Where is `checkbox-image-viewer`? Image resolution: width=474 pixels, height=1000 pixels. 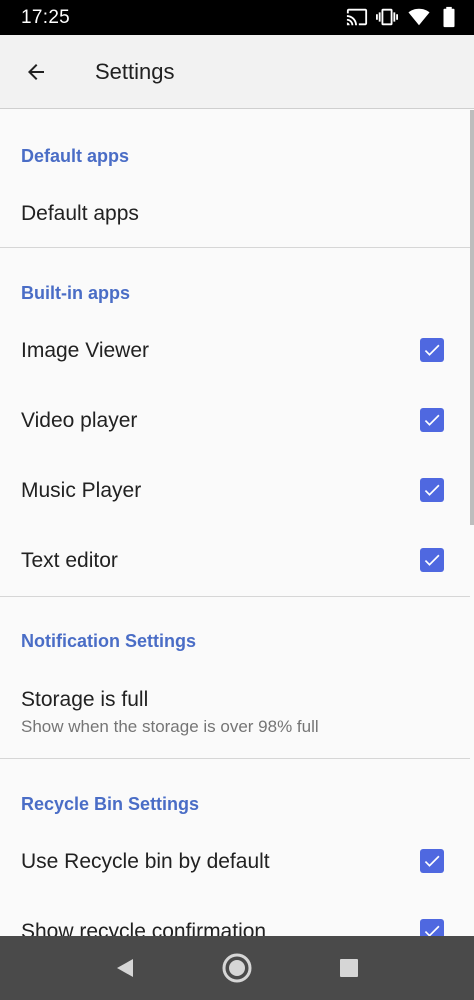
checkbox-image-viewer is located at coordinates (432, 350).